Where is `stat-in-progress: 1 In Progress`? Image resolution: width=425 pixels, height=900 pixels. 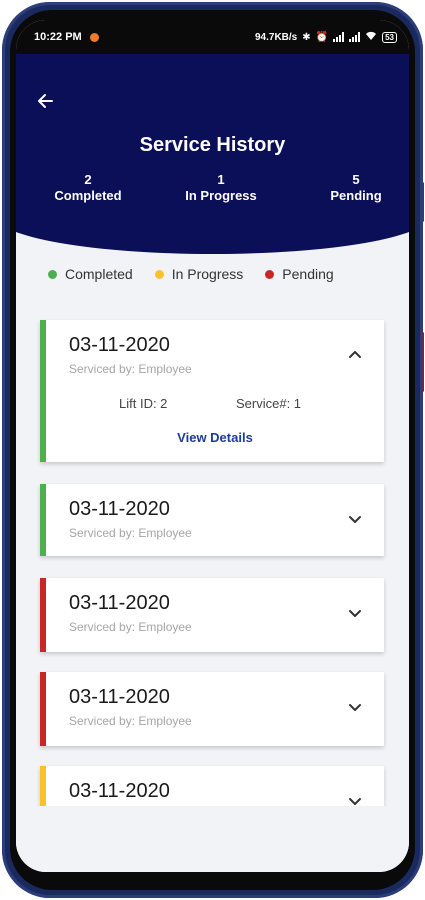
stat-in-progress: 1 In Progress is located at coordinates (221, 188).